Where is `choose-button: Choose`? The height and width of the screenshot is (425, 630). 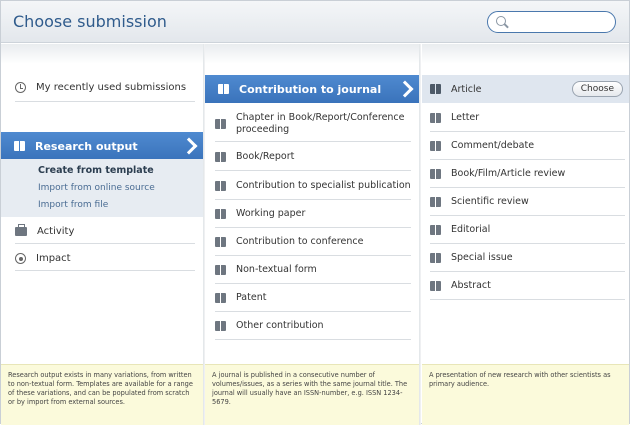
choose-button: Choose is located at coordinates (597, 89).